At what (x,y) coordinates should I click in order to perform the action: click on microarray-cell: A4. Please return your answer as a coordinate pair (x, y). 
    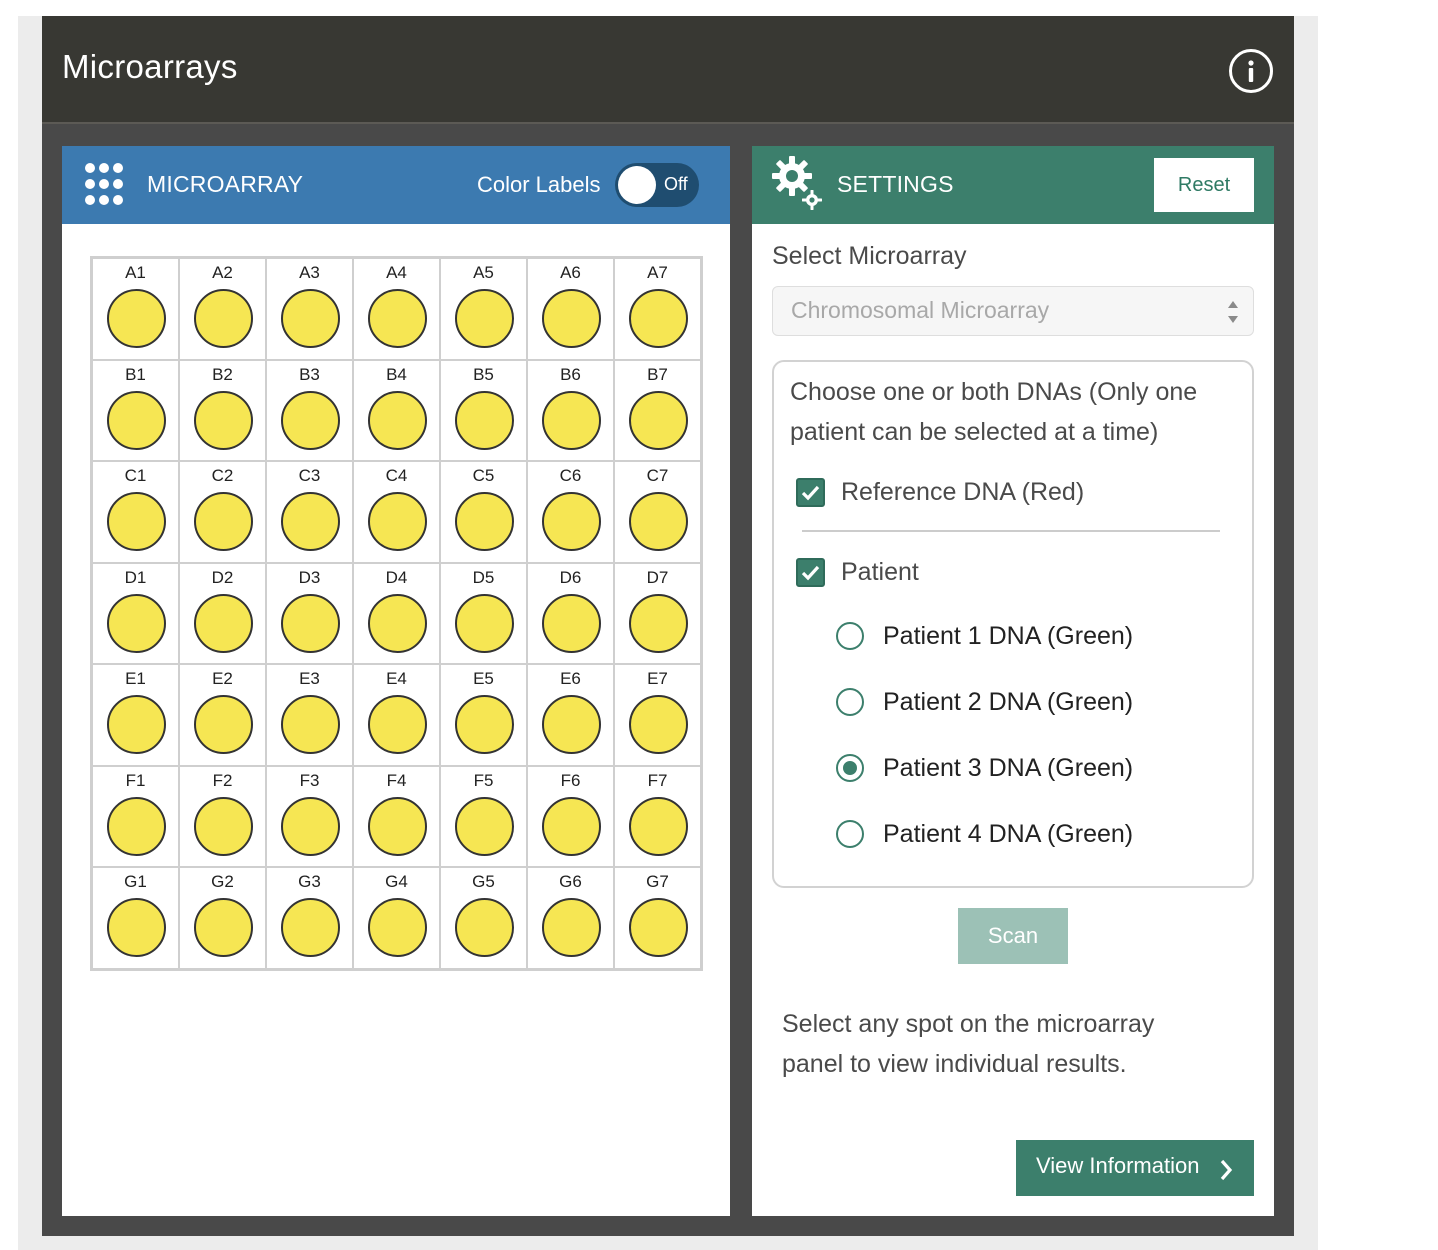
    Looking at the image, I should click on (396, 309).